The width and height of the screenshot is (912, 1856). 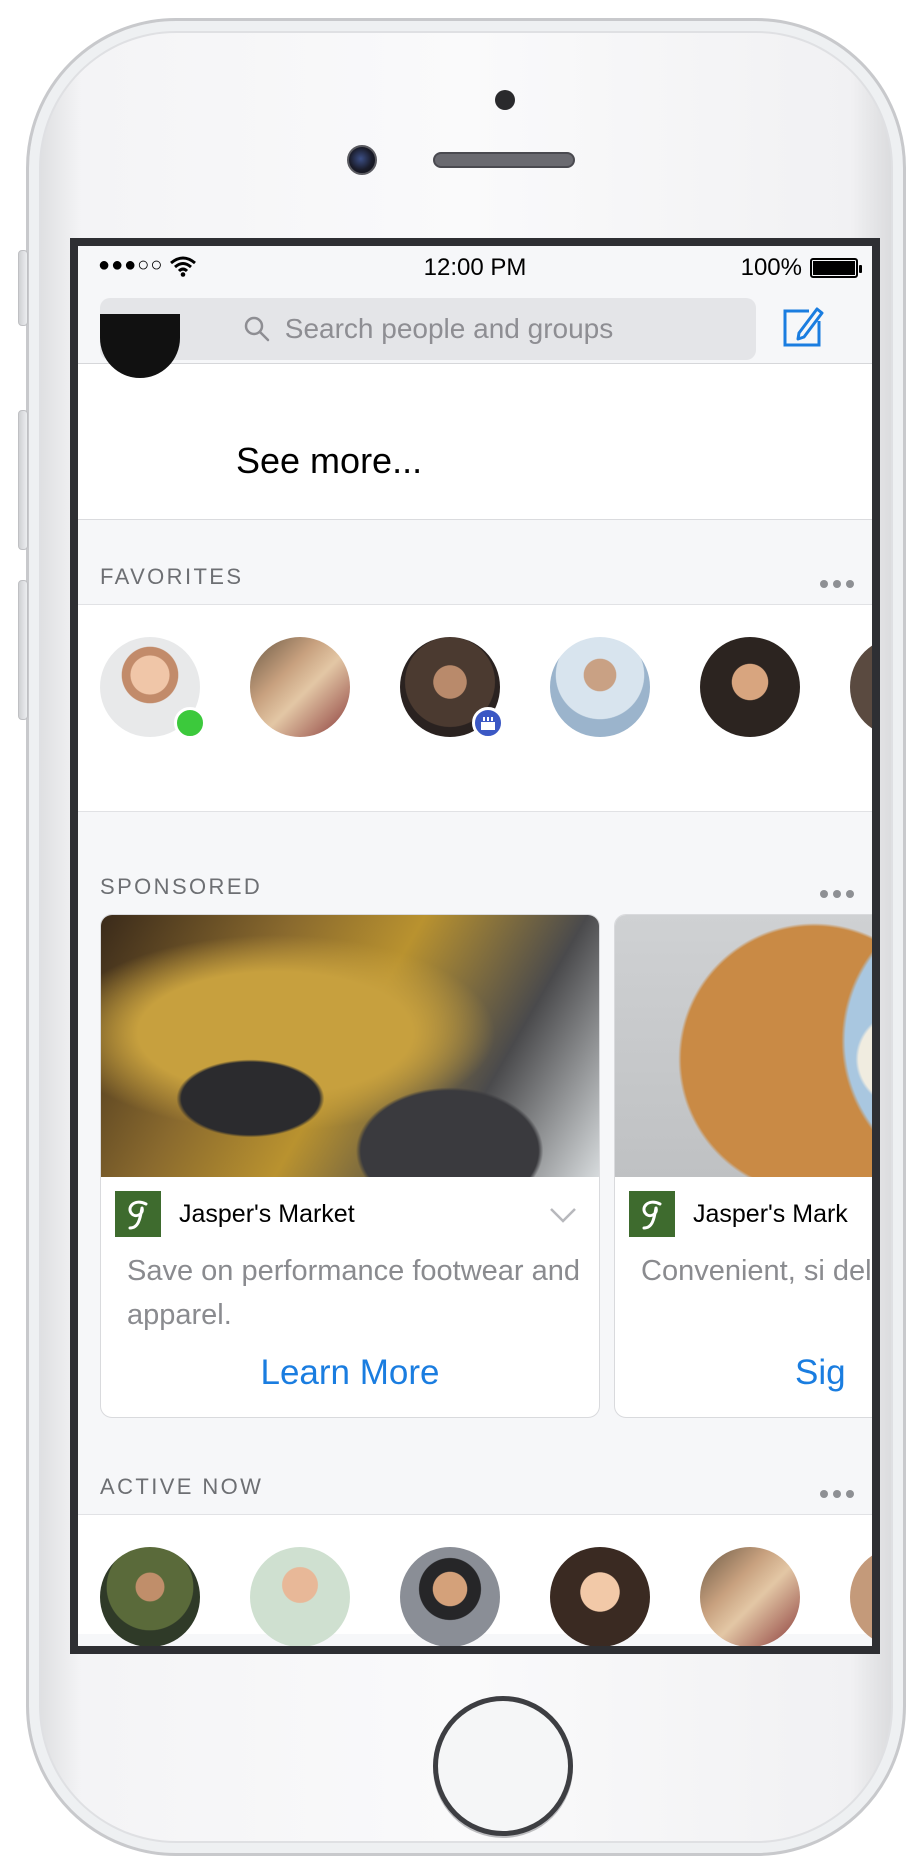 What do you see at coordinates (362, 160) in the screenshot?
I see `front-camera-icon` at bounding box center [362, 160].